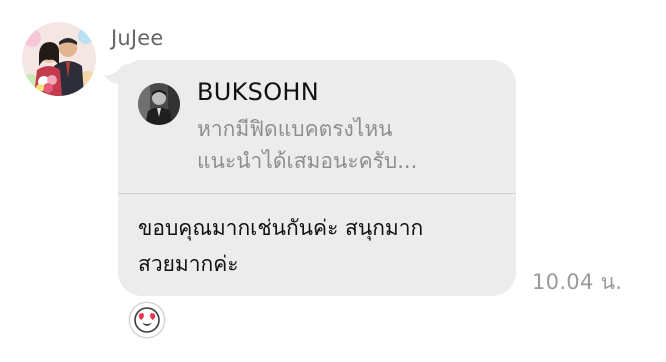 The width and height of the screenshot is (666, 362). I want to click on message-text: ขอบคุณมากเช่นกันค่ะ สนุกมาก สวยมากค่ะ, so click(318, 246).